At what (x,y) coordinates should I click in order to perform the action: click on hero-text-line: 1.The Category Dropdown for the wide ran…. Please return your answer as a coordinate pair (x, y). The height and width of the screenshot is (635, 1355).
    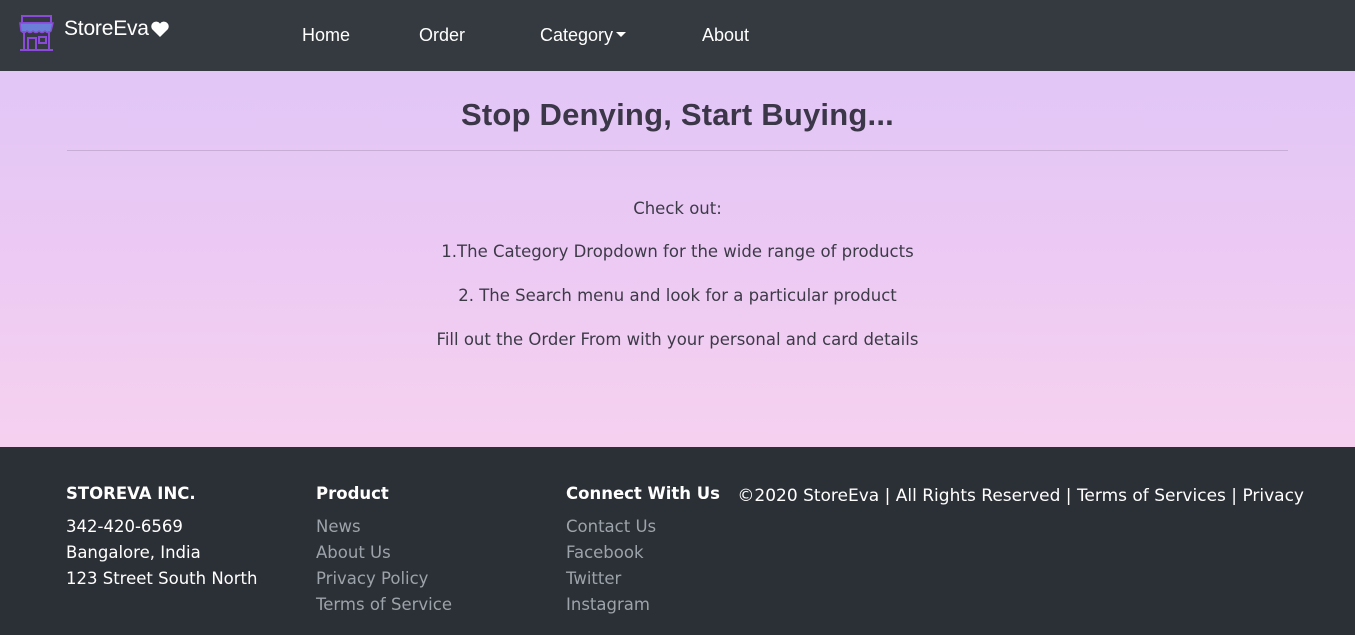
    Looking at the image, I should click on (677, 251).